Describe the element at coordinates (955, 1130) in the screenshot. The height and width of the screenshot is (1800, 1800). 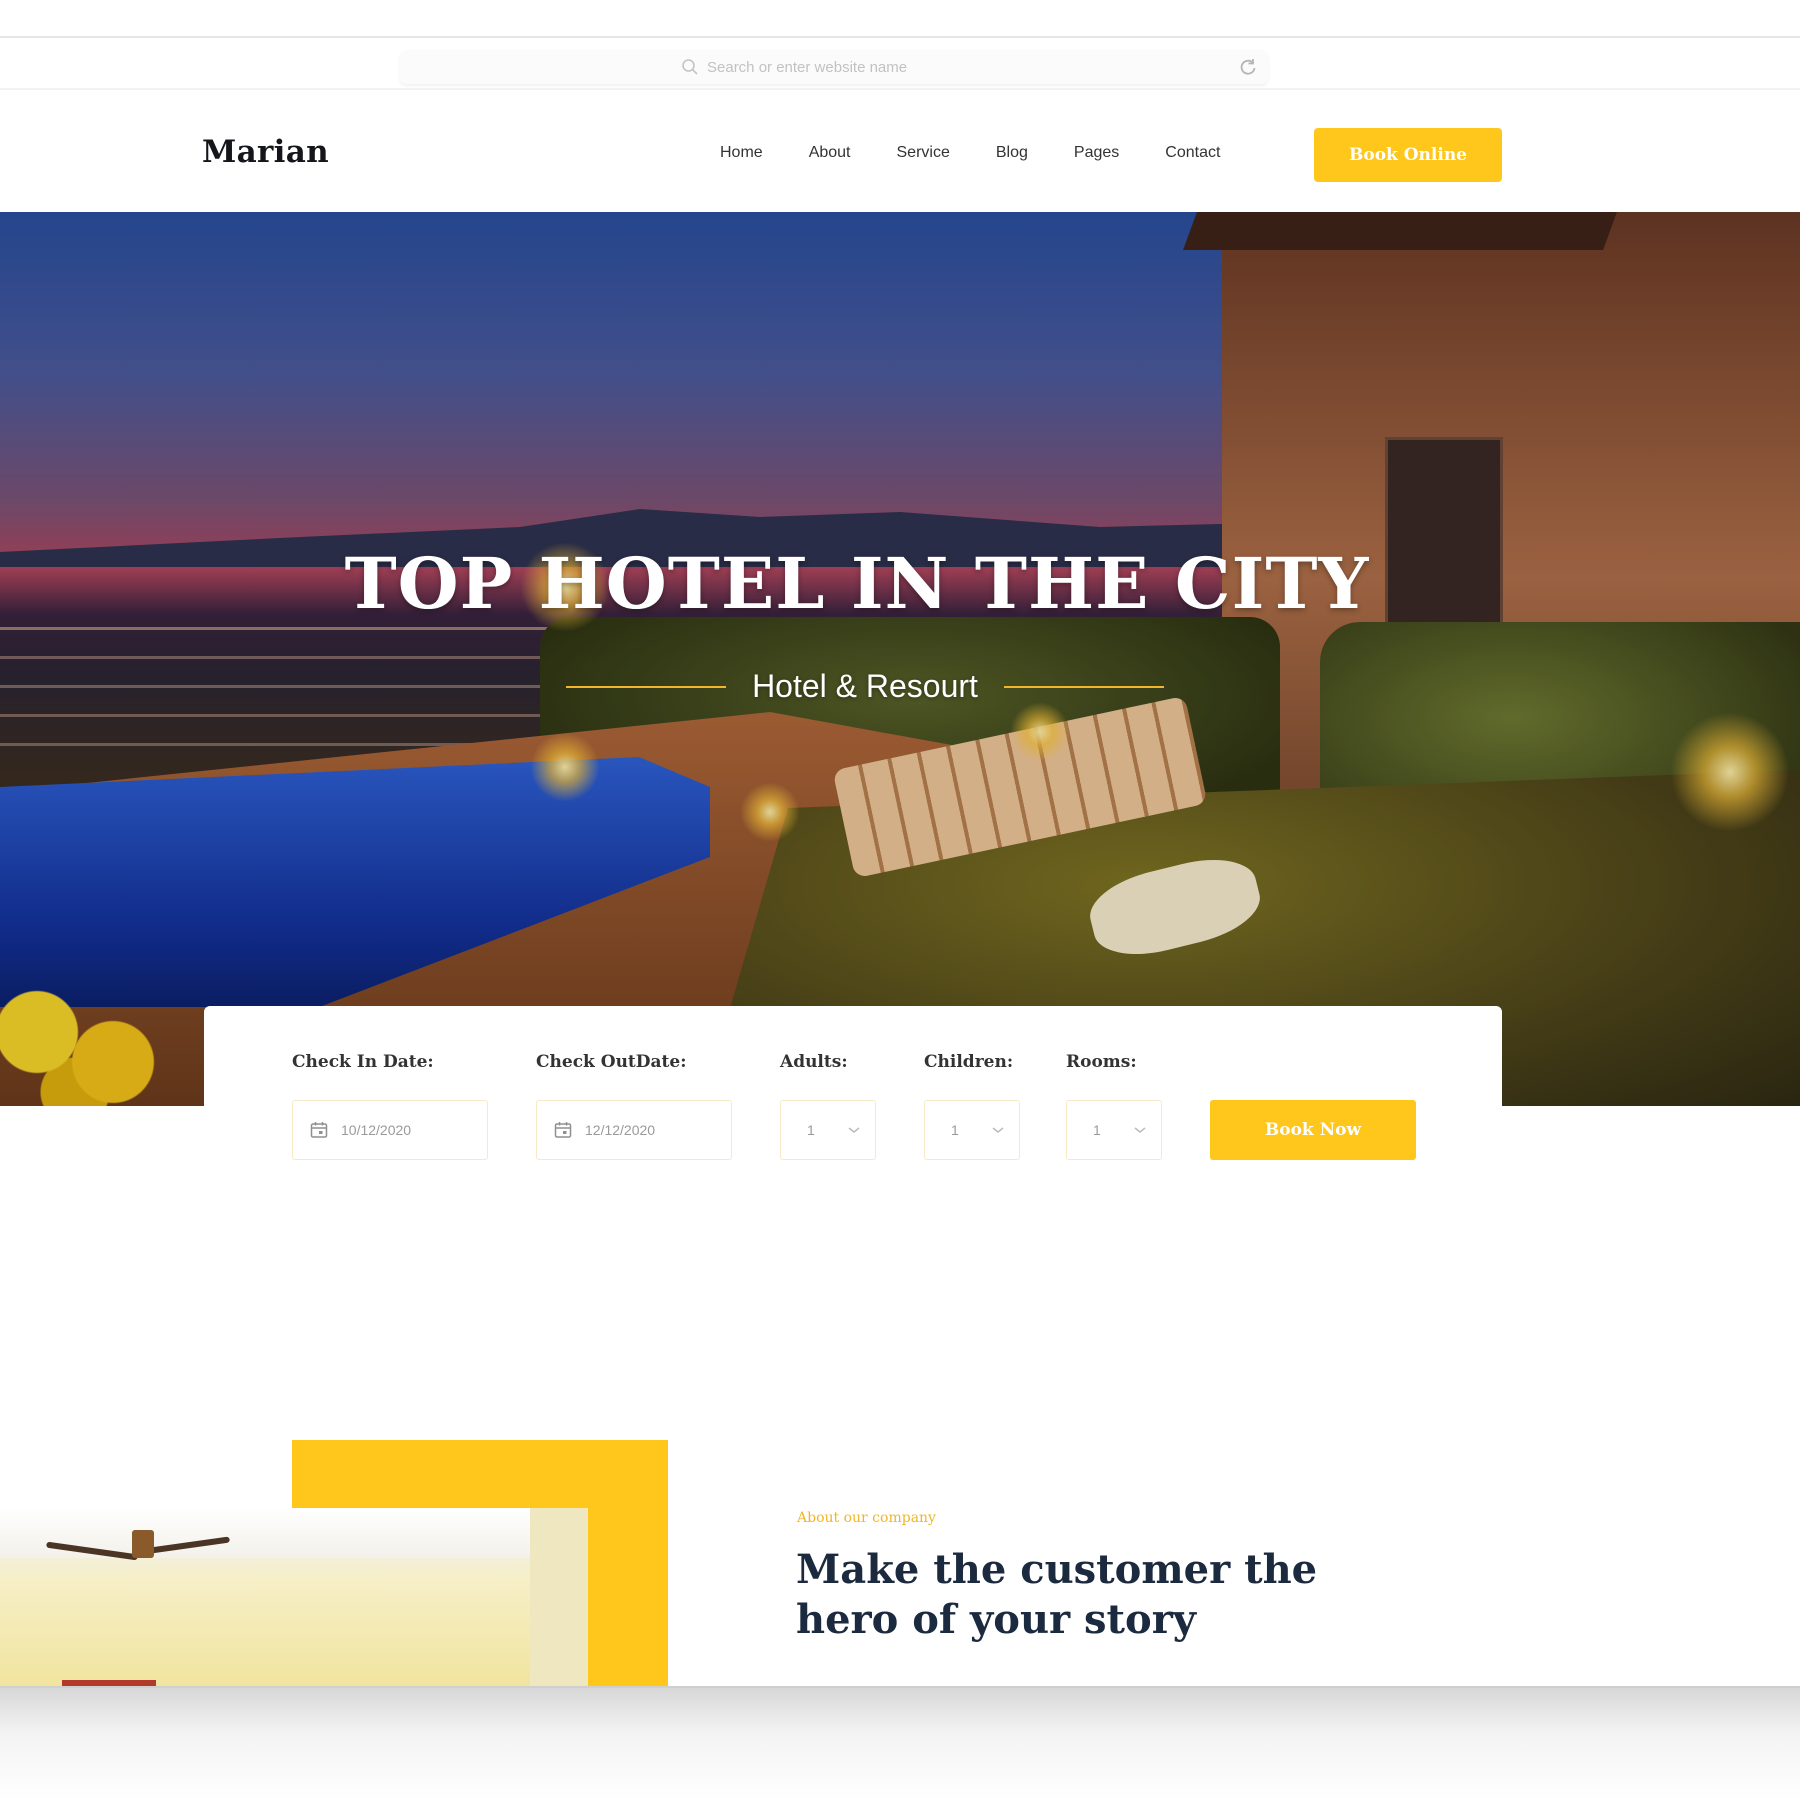
I see `children-value: 1` at that location.